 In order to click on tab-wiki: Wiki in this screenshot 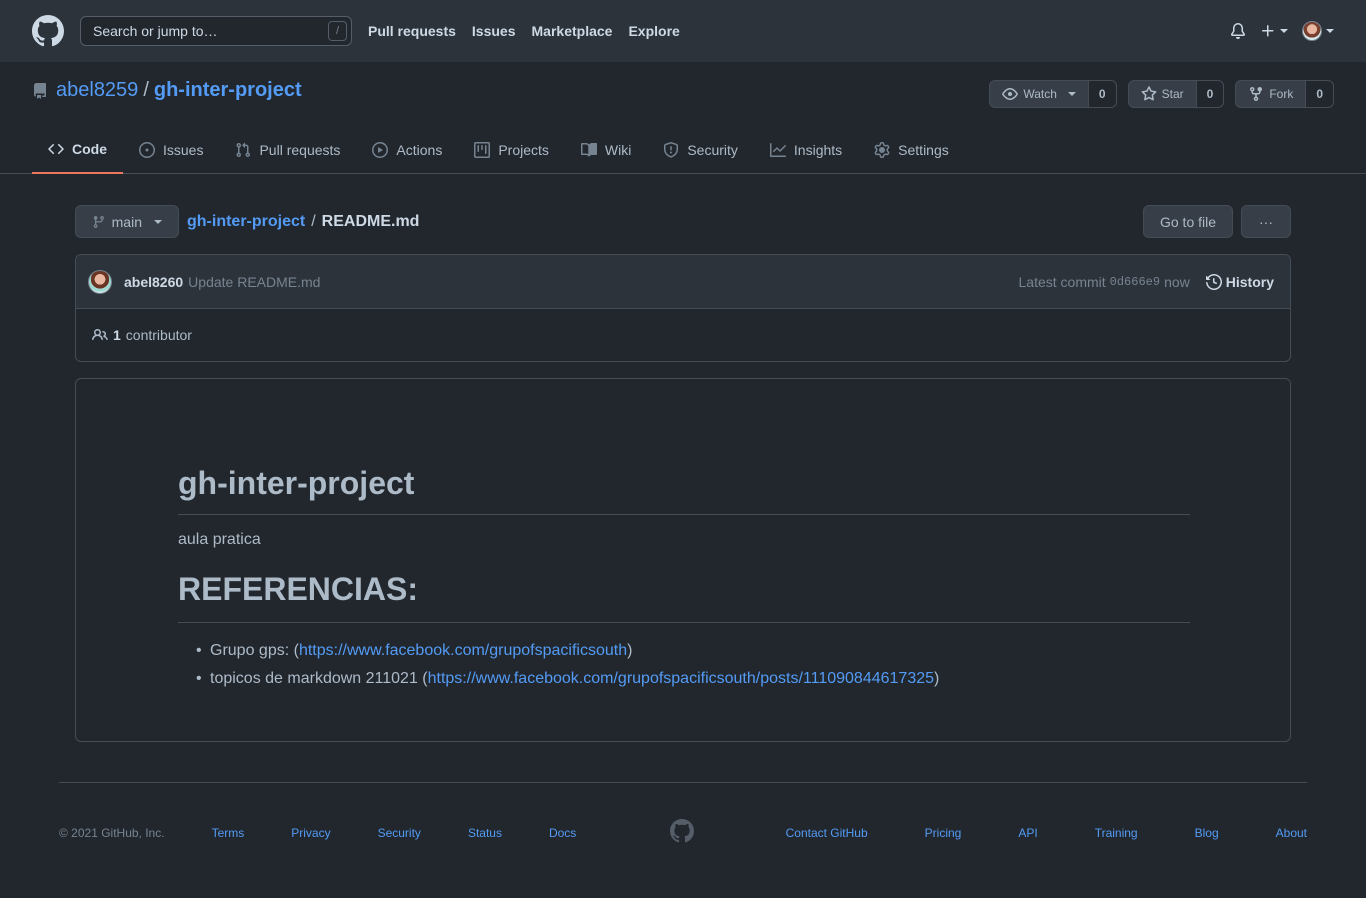, I will do `click(606, 150)`.